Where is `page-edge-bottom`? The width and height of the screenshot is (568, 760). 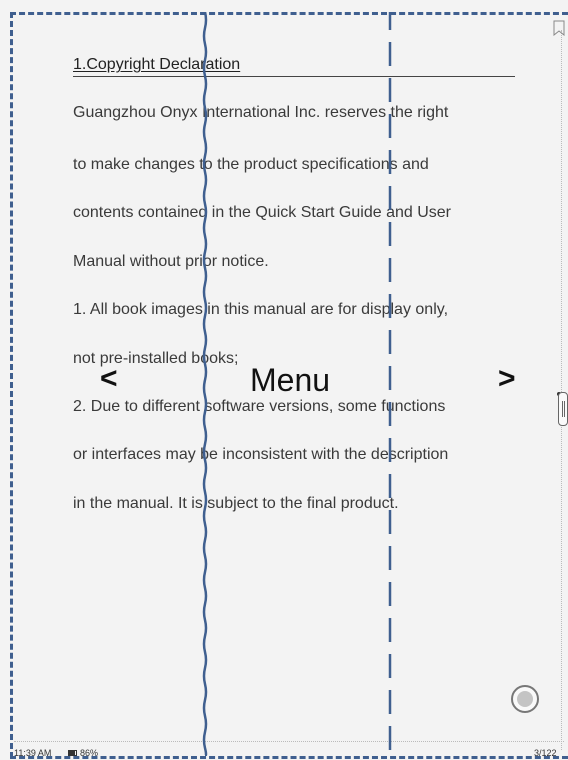 page-edge-bottom is located at coordinates (289, 741).